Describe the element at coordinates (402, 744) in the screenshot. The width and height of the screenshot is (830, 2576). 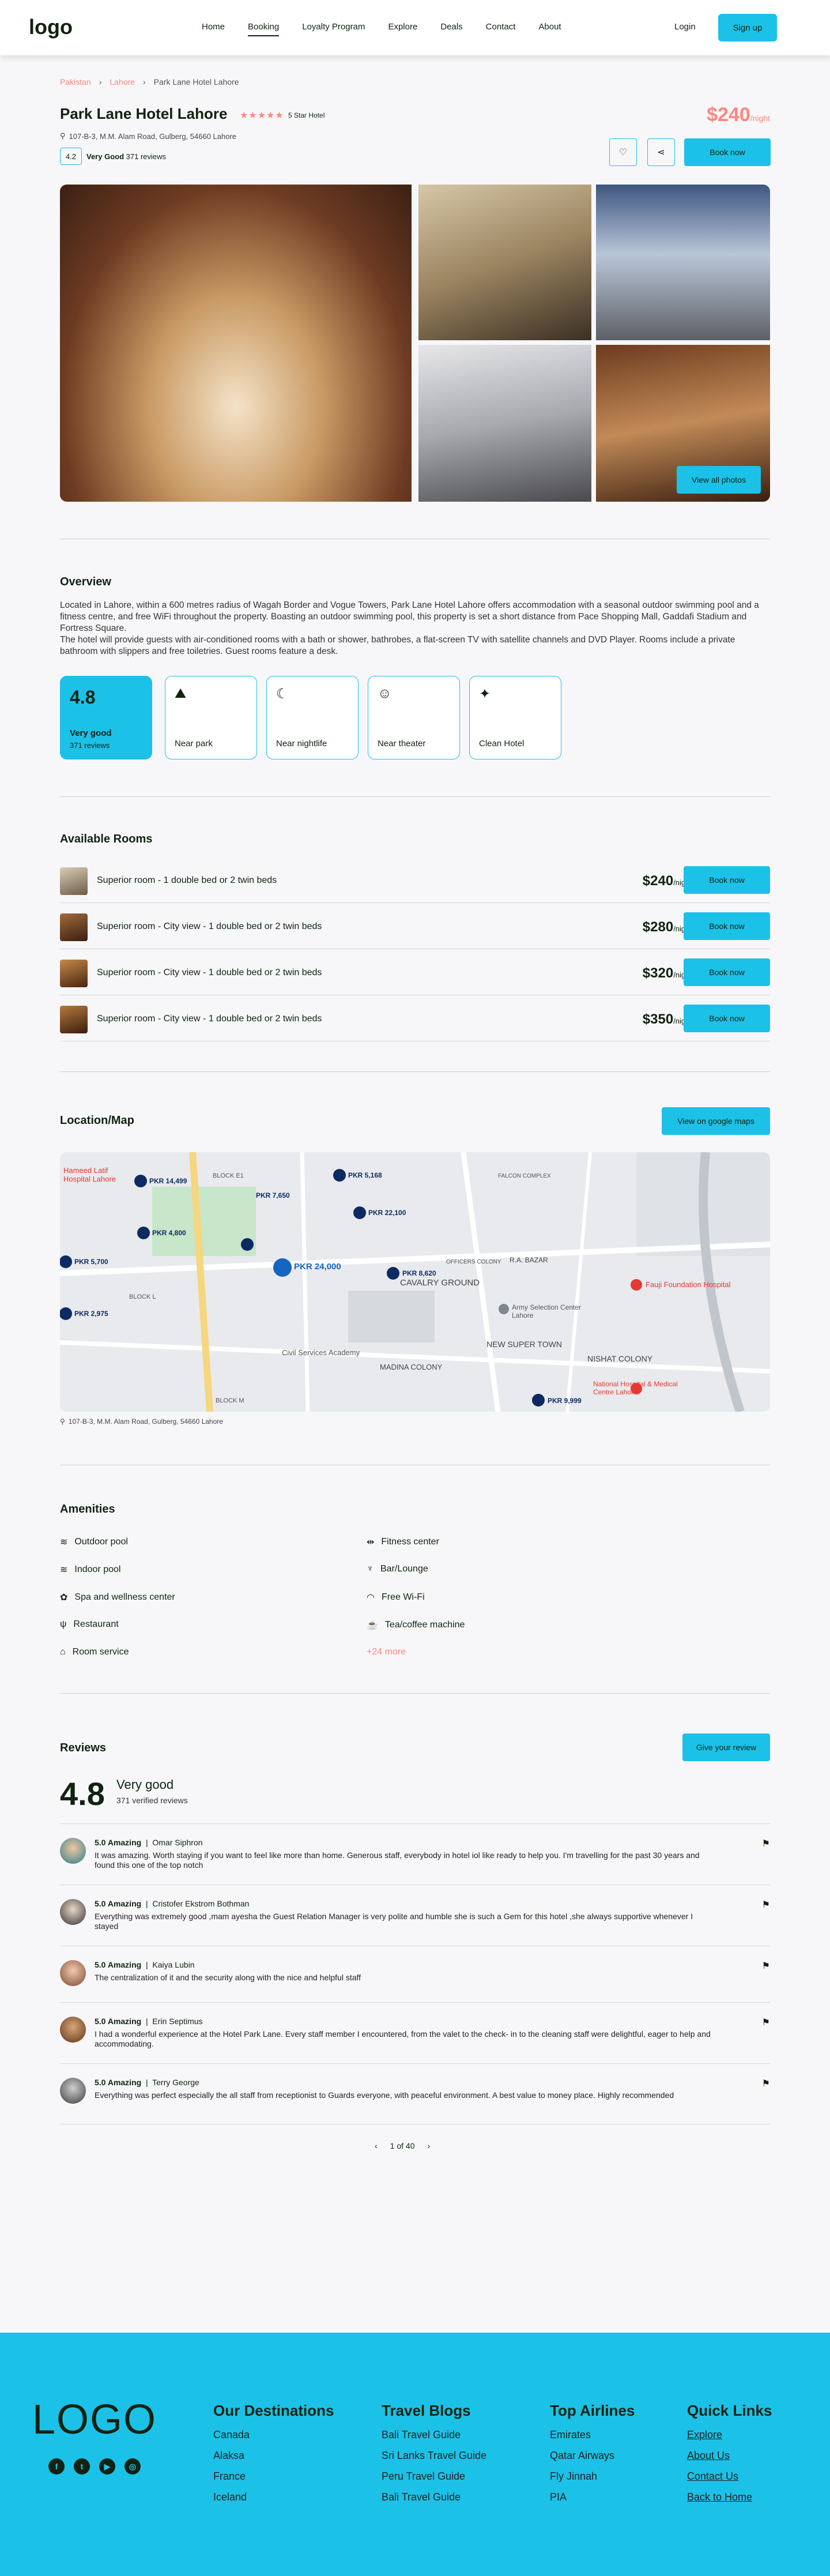
I see `feature-label: Near theater` at that location.